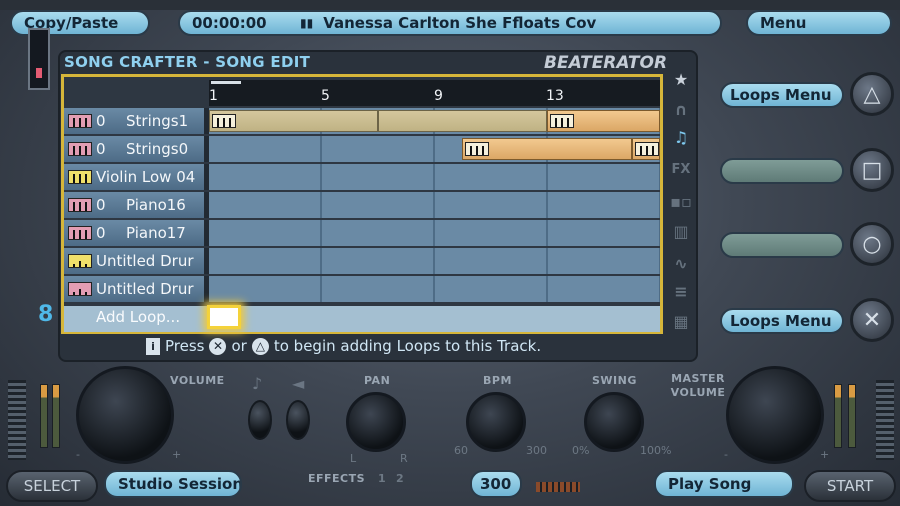 This screenshot has height=506, width=900. What do you see at coordinates (213, 96) in the screenshot?
I see `ruler-tick: 1` at bounding box center [213, 96].